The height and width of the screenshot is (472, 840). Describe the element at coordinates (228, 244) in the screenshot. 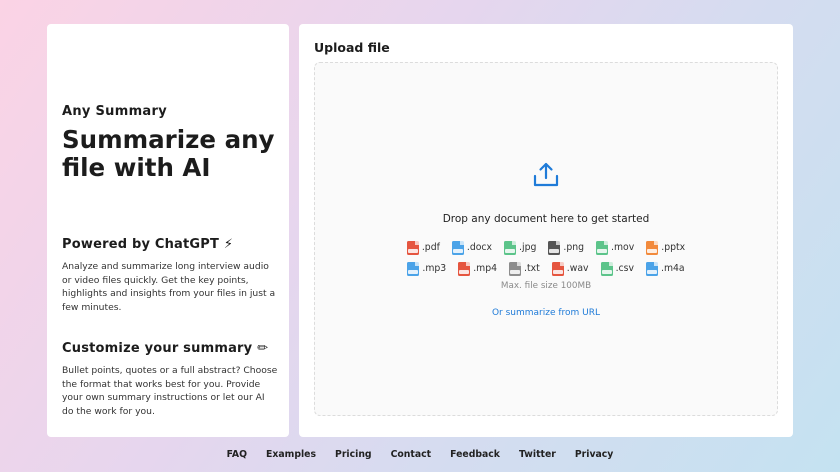

I see `lightning-icon: ⚡` at that location.